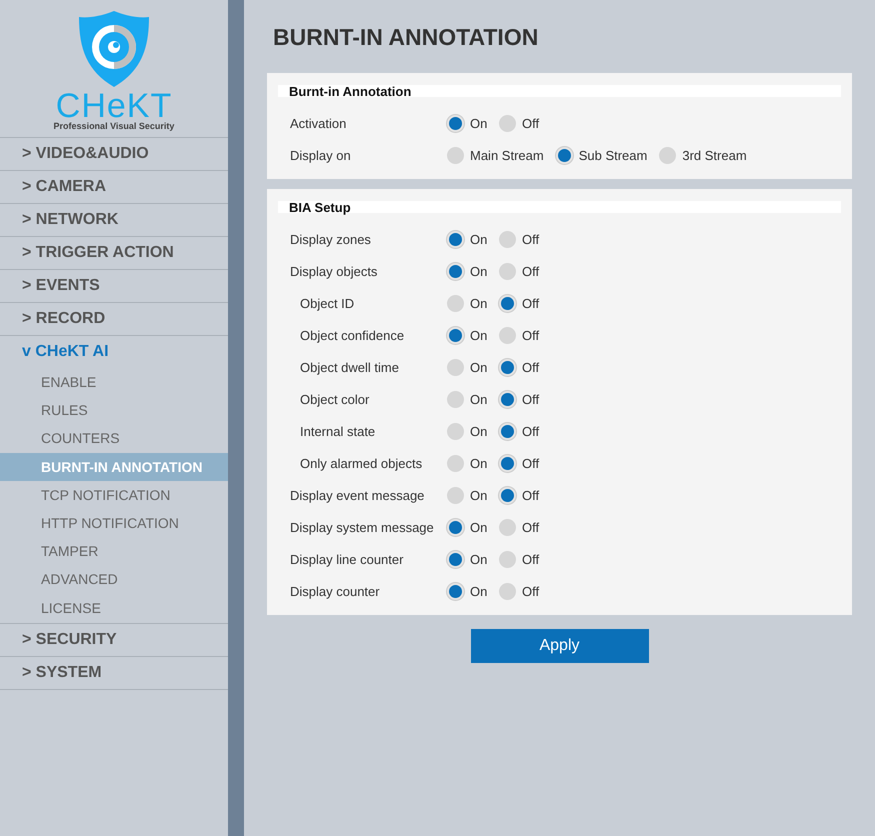  Describe the element at coordinates (559, 91) in the screenshot. I see `section-title: Burnt-in Annotation` at that location.